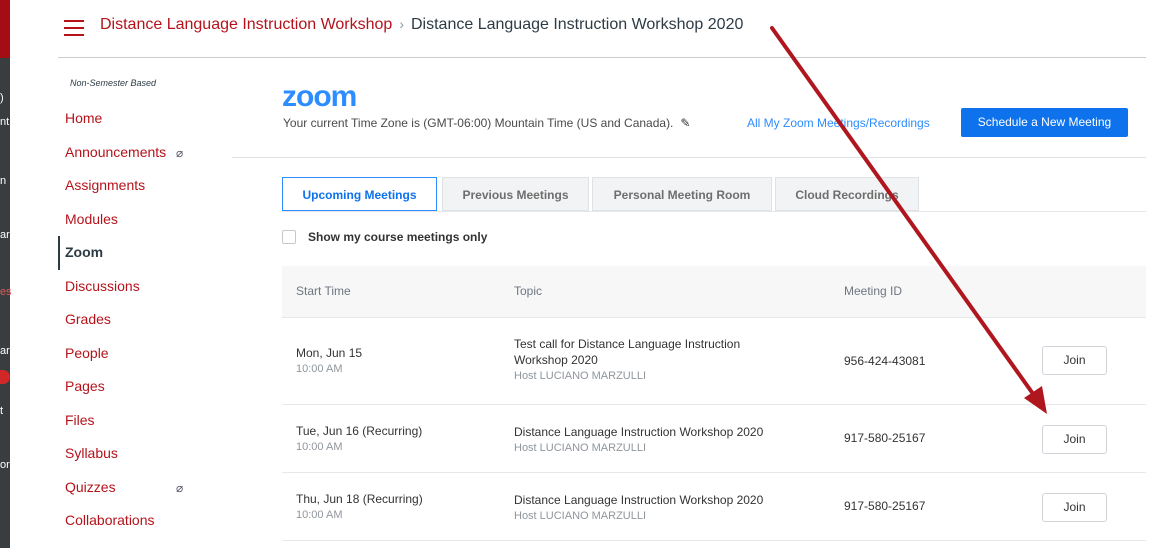 The height and width of the screenshot is (548, 1156). What do you see at coordinates (873, 291) in the screenshot?
I see `meeting-id-header: Meeting ID` at bounding box center [873, 291].